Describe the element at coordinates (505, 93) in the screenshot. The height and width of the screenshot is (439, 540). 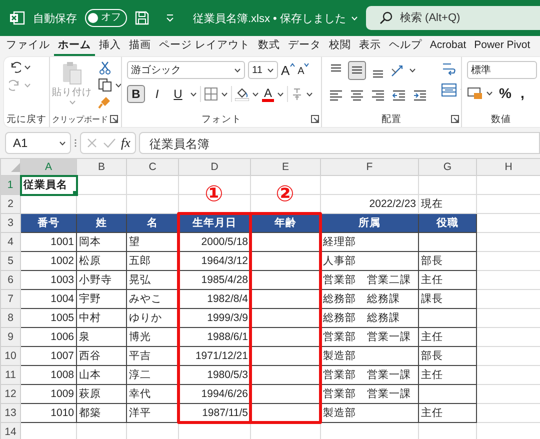
I see `percent-style-button: %` at that location.